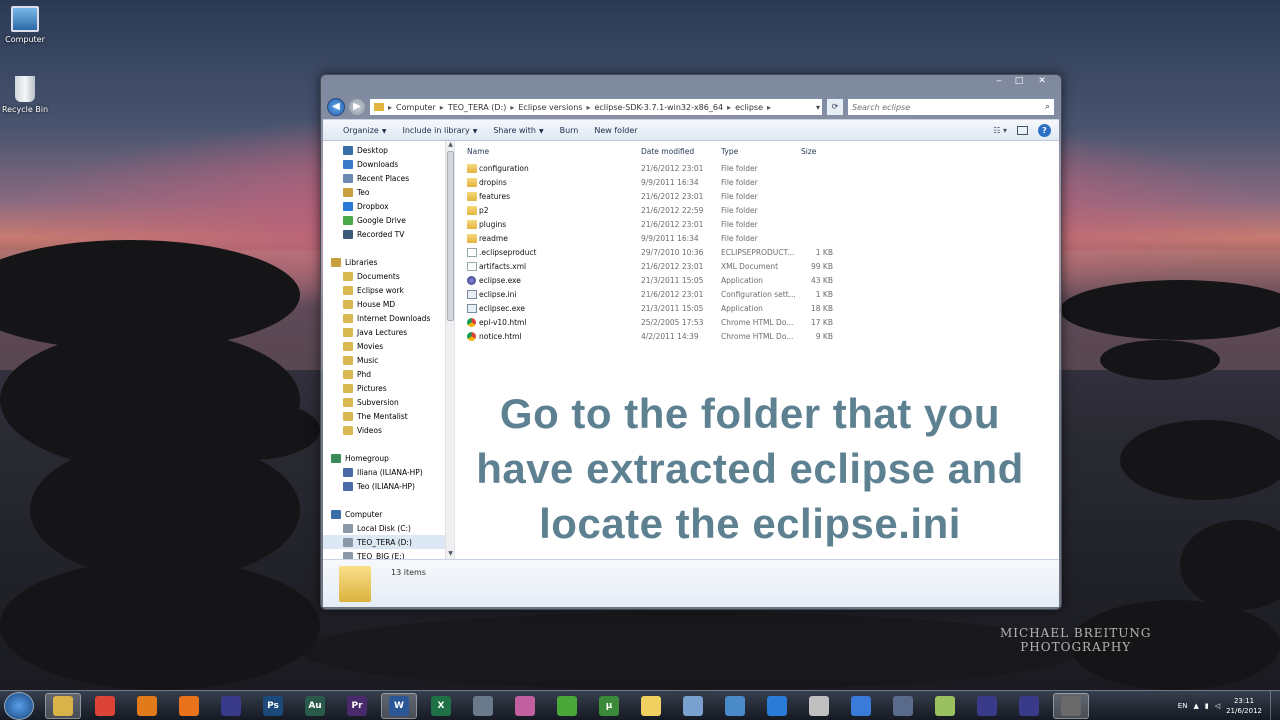 This screenshot has height=720, width=1280. What do you see at coordinates (388, 192) in the screenshot?
I see `nav-item-favorite: Teo` at bounding box center [388, 192].